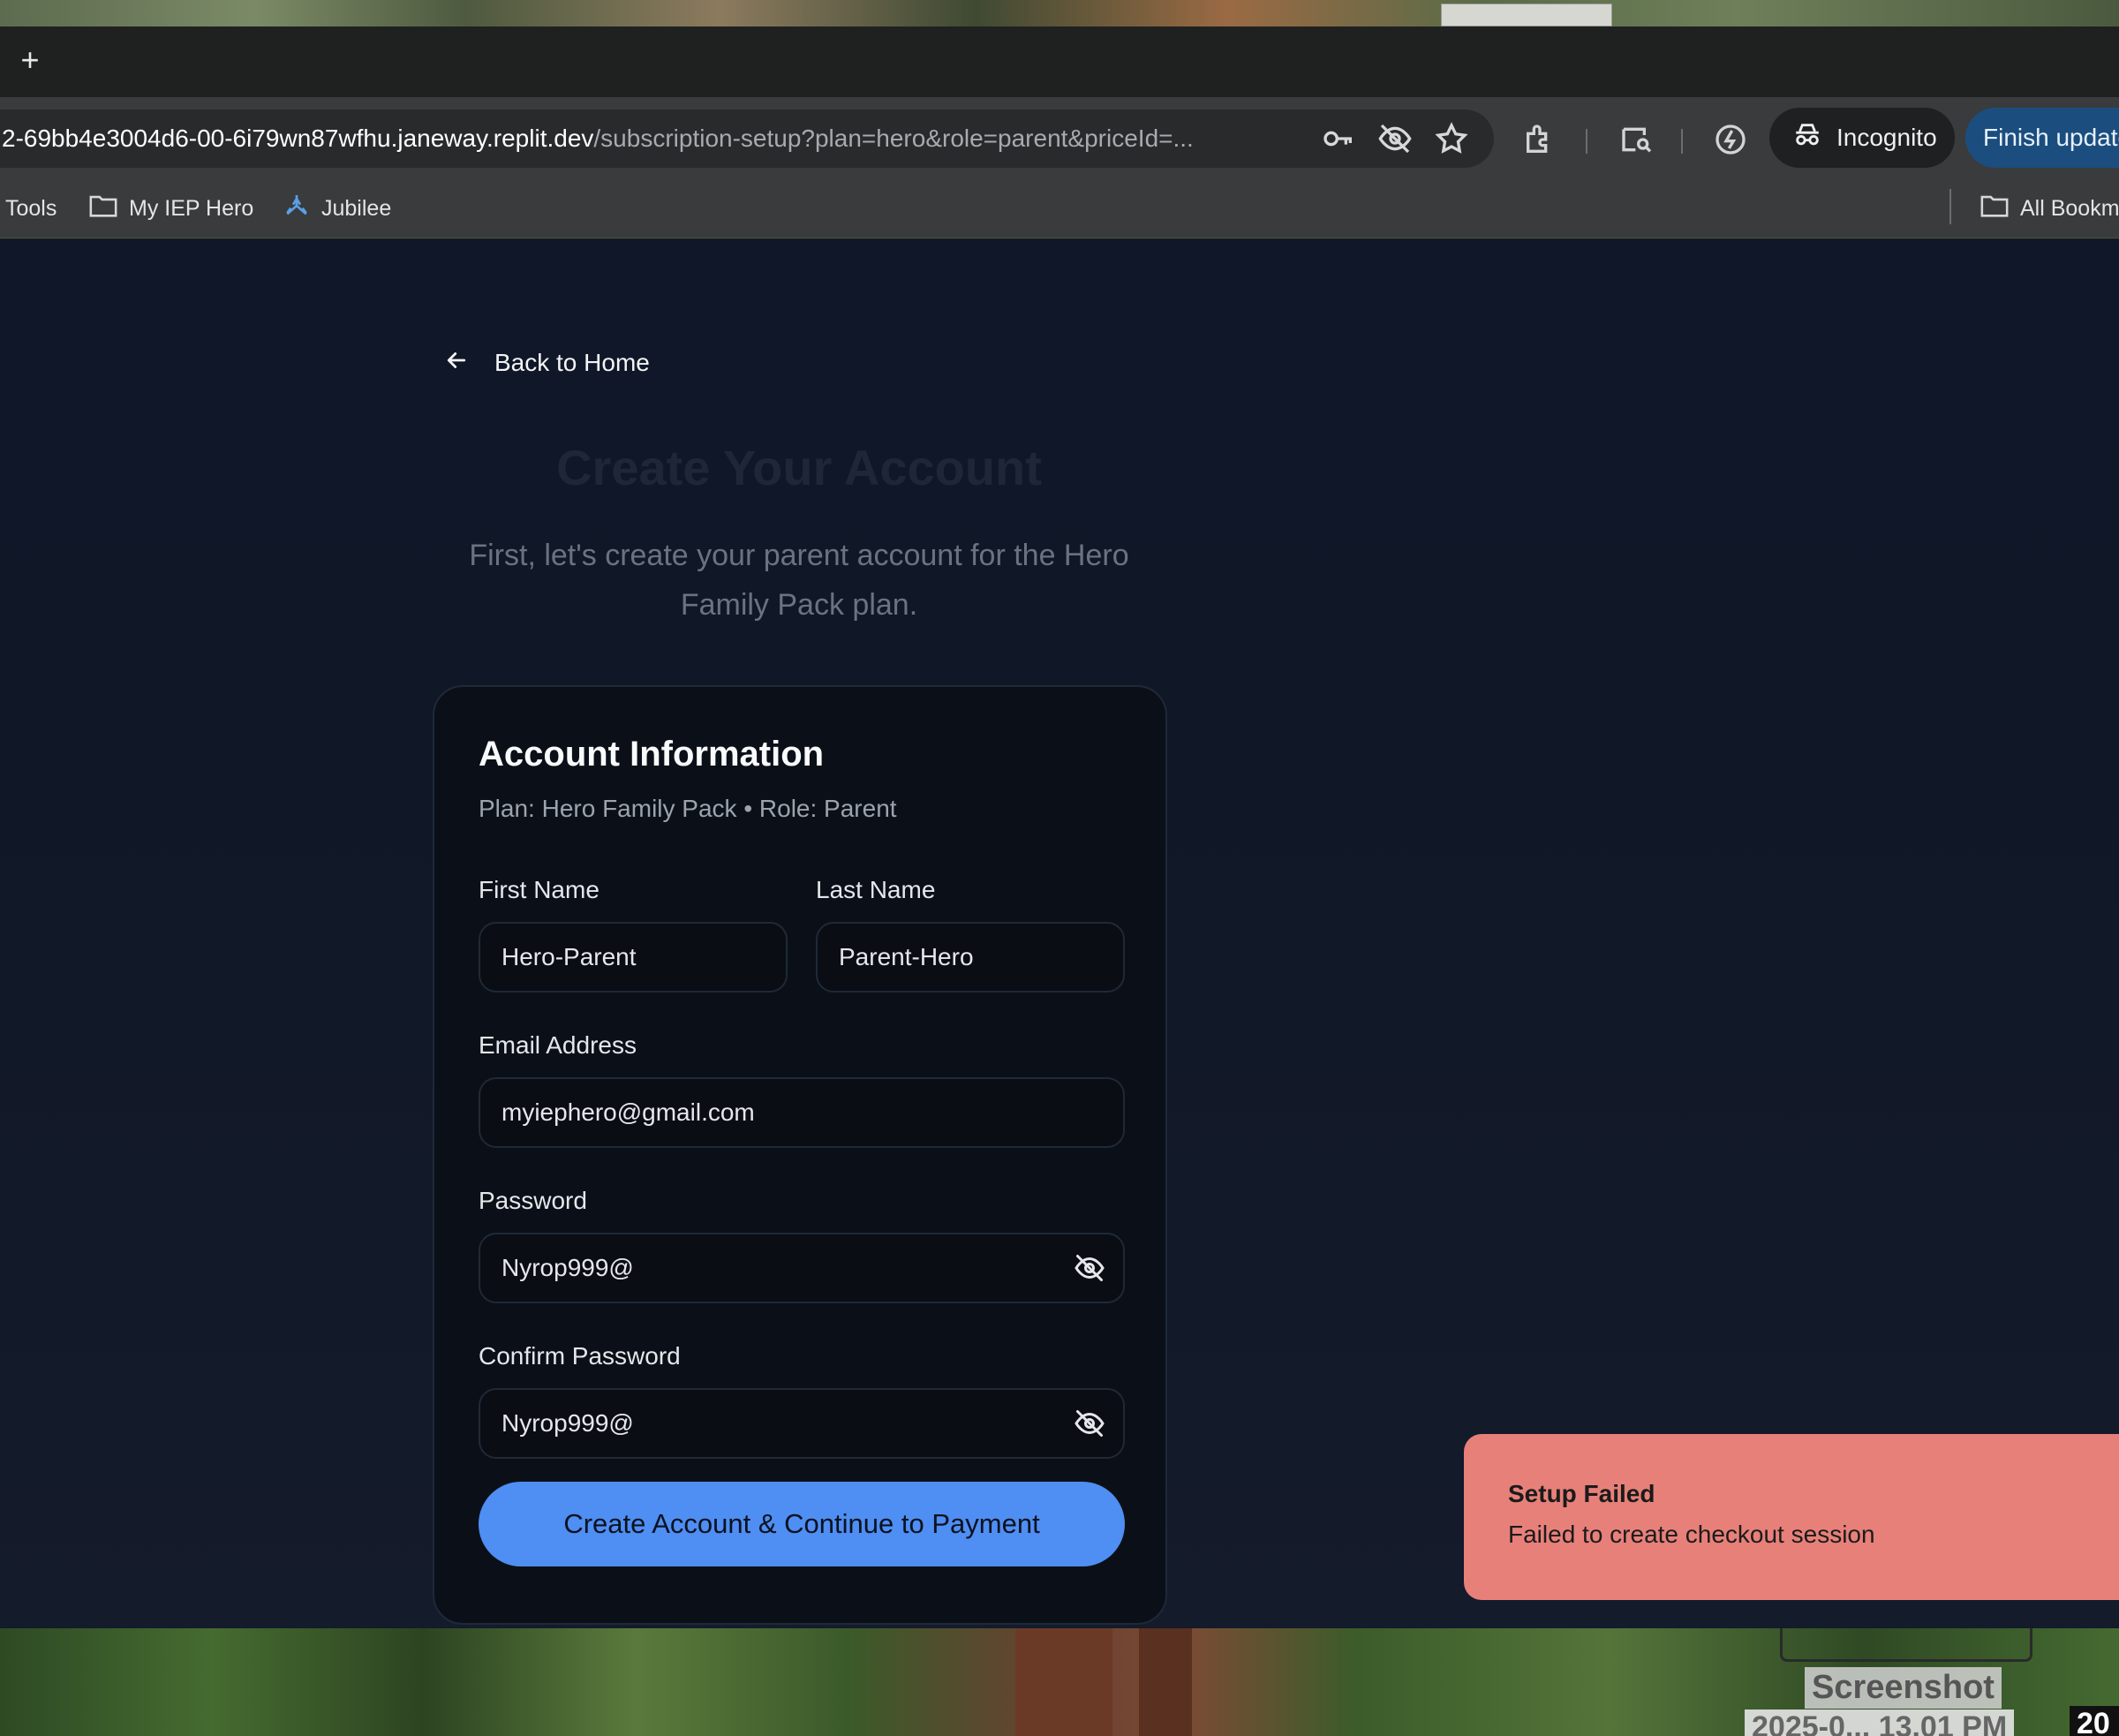  Describe the element at coordinates (558, 1045) in the screenshot. I see `email-label: Email Address` at that location.